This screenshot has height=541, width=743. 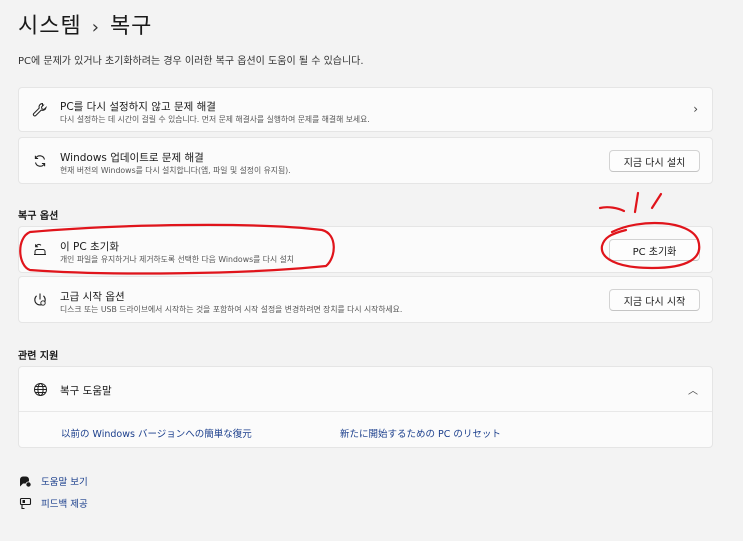 What do you see at coordinates (86, 391) in the screenshot?
I see `recovery-help-title: 복구 도움말` at bounding box center [86, 391].